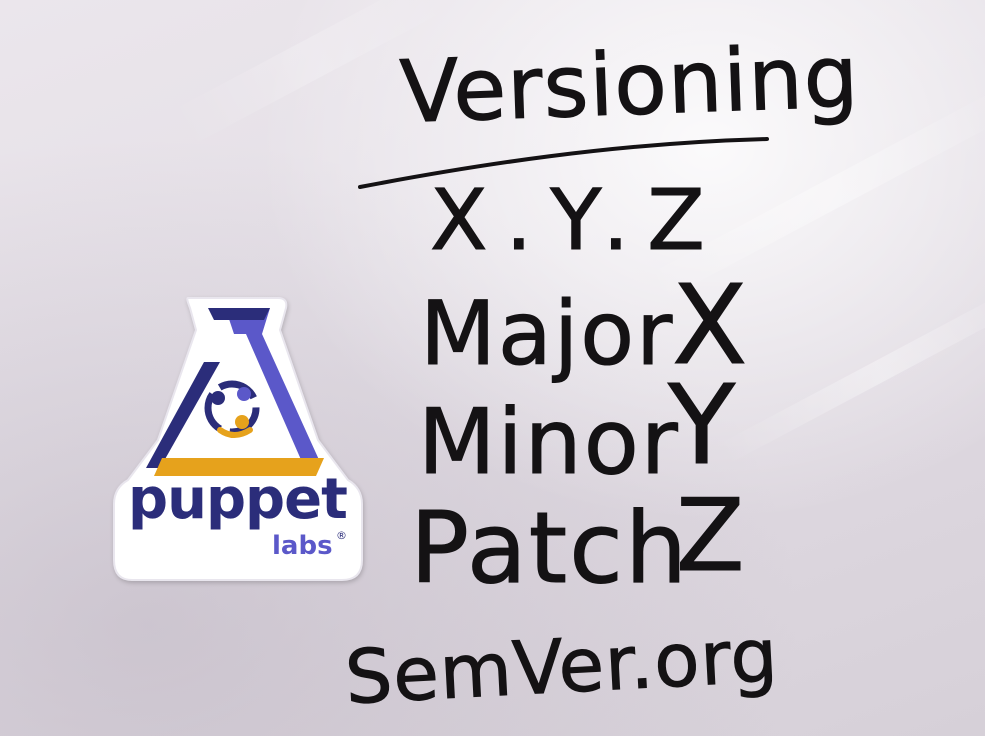 The image size is (985, 736). I want to click on minor-value: Y, so click(702, 425).